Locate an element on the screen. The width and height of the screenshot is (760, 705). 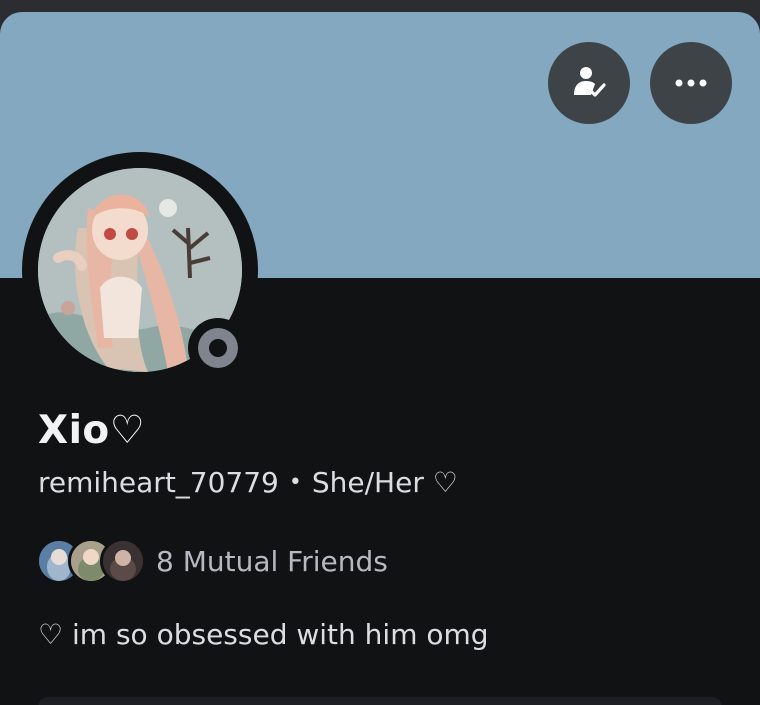
mutual-friends-button: 8 Mutual Friends is located at coordinates (212, 561).